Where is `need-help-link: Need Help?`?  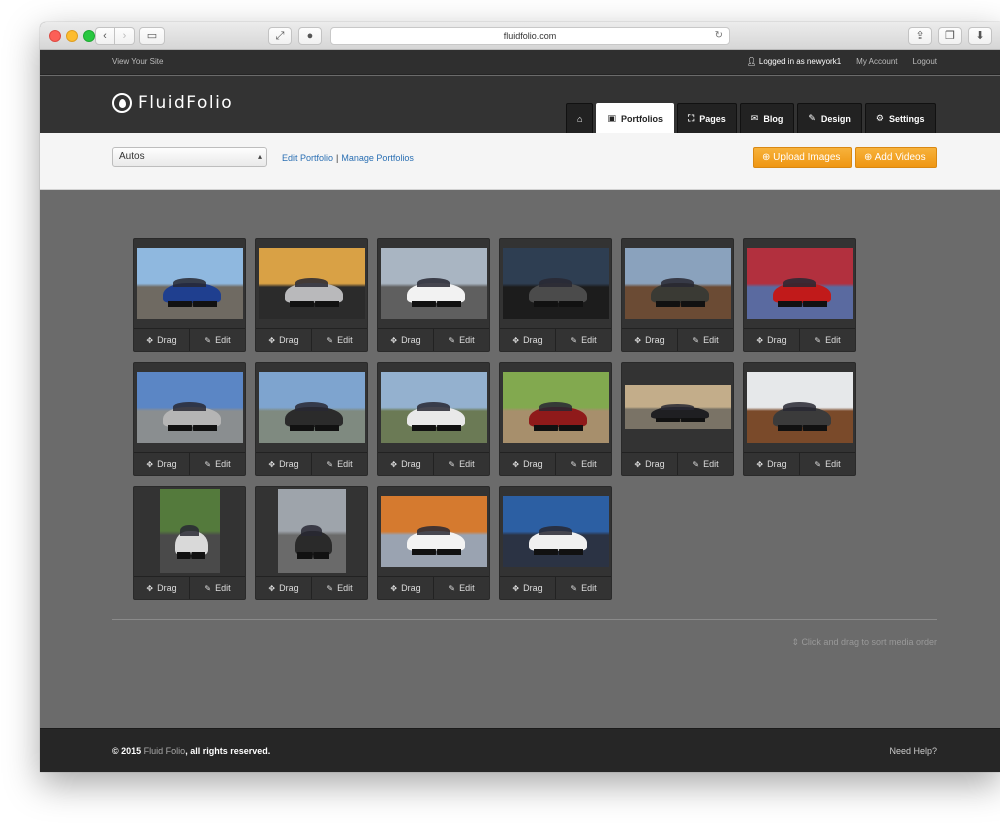
need-help-link: Need Help? is located at coordinates (913, 751).